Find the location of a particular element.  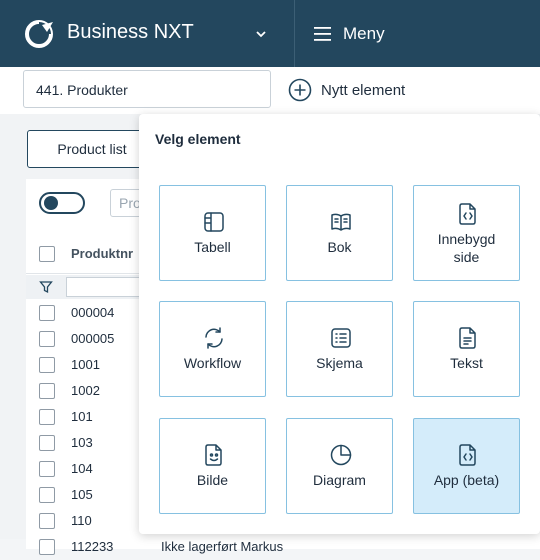

tile-bok: Bok is located at coordinates (339, 233).